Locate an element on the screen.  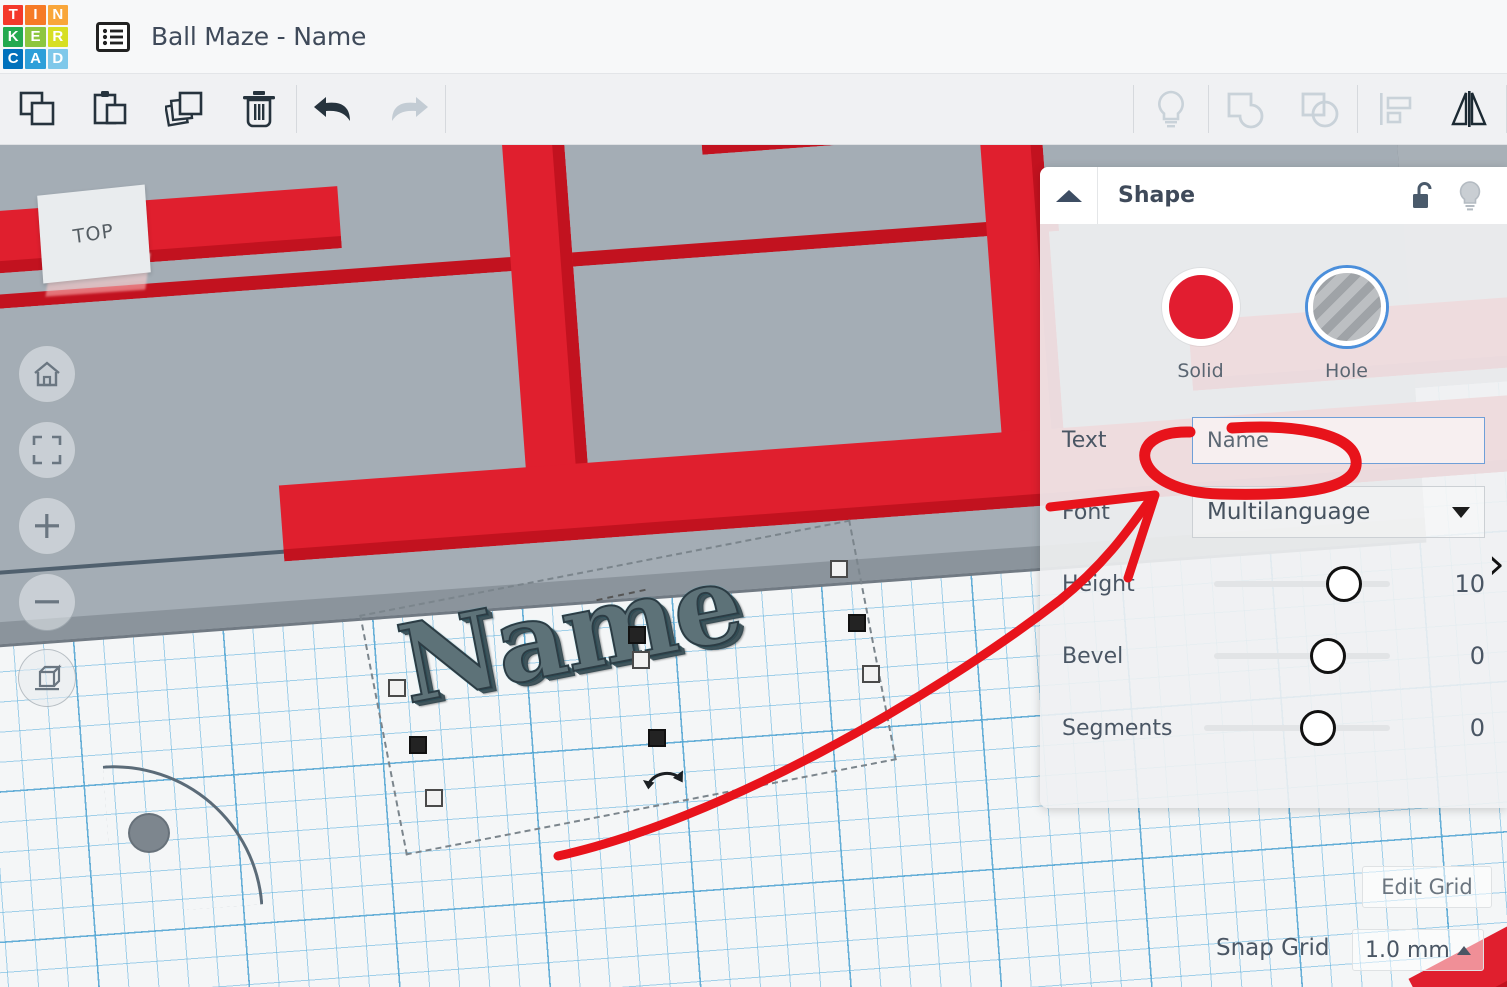
home-icon is located at coordinates (47, 374).